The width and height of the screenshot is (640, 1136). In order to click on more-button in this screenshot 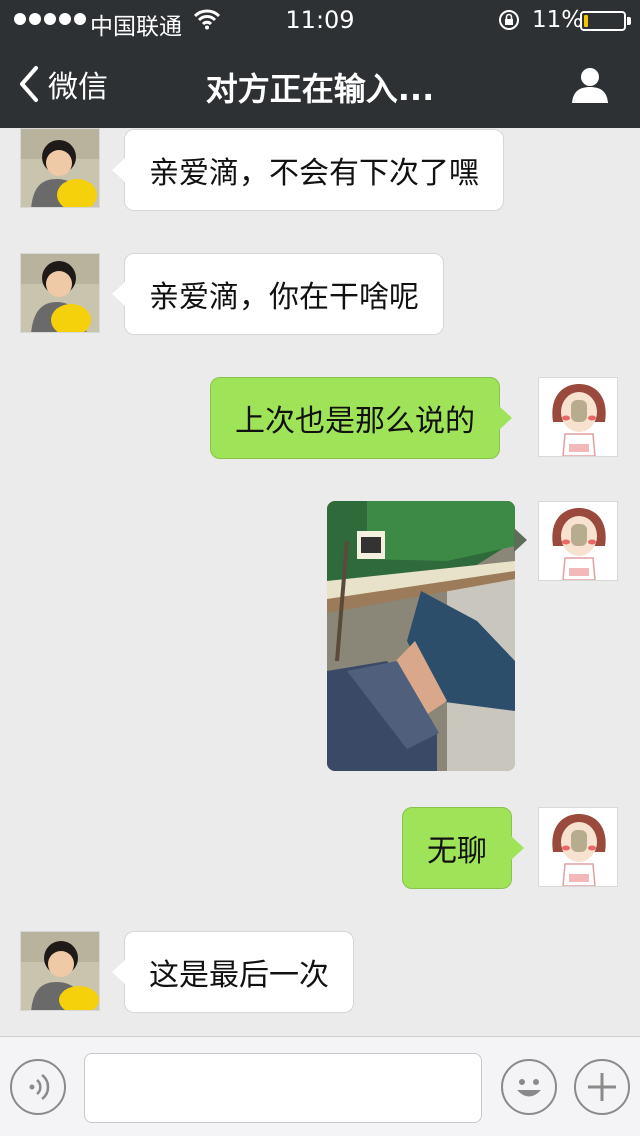, I will do `click(602, 1087)`.